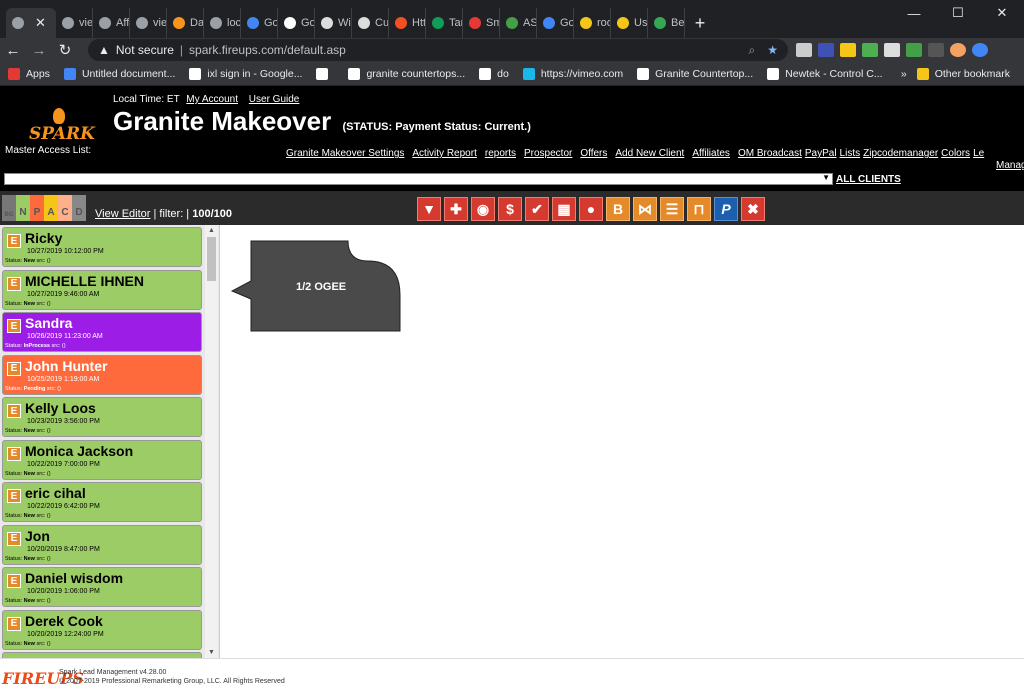  I want to click on paypal-icon: P, so click(726, 209).